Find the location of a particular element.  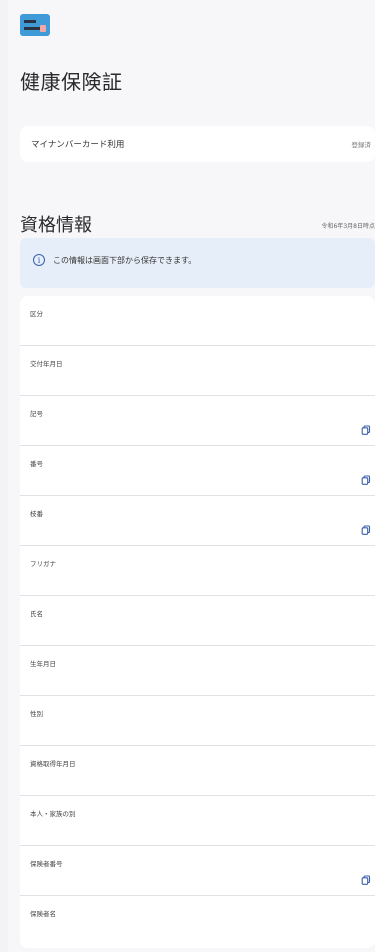

mynumber-card-row: マイナンバーカード利用 登録済 is located at coordinates (197, 144).